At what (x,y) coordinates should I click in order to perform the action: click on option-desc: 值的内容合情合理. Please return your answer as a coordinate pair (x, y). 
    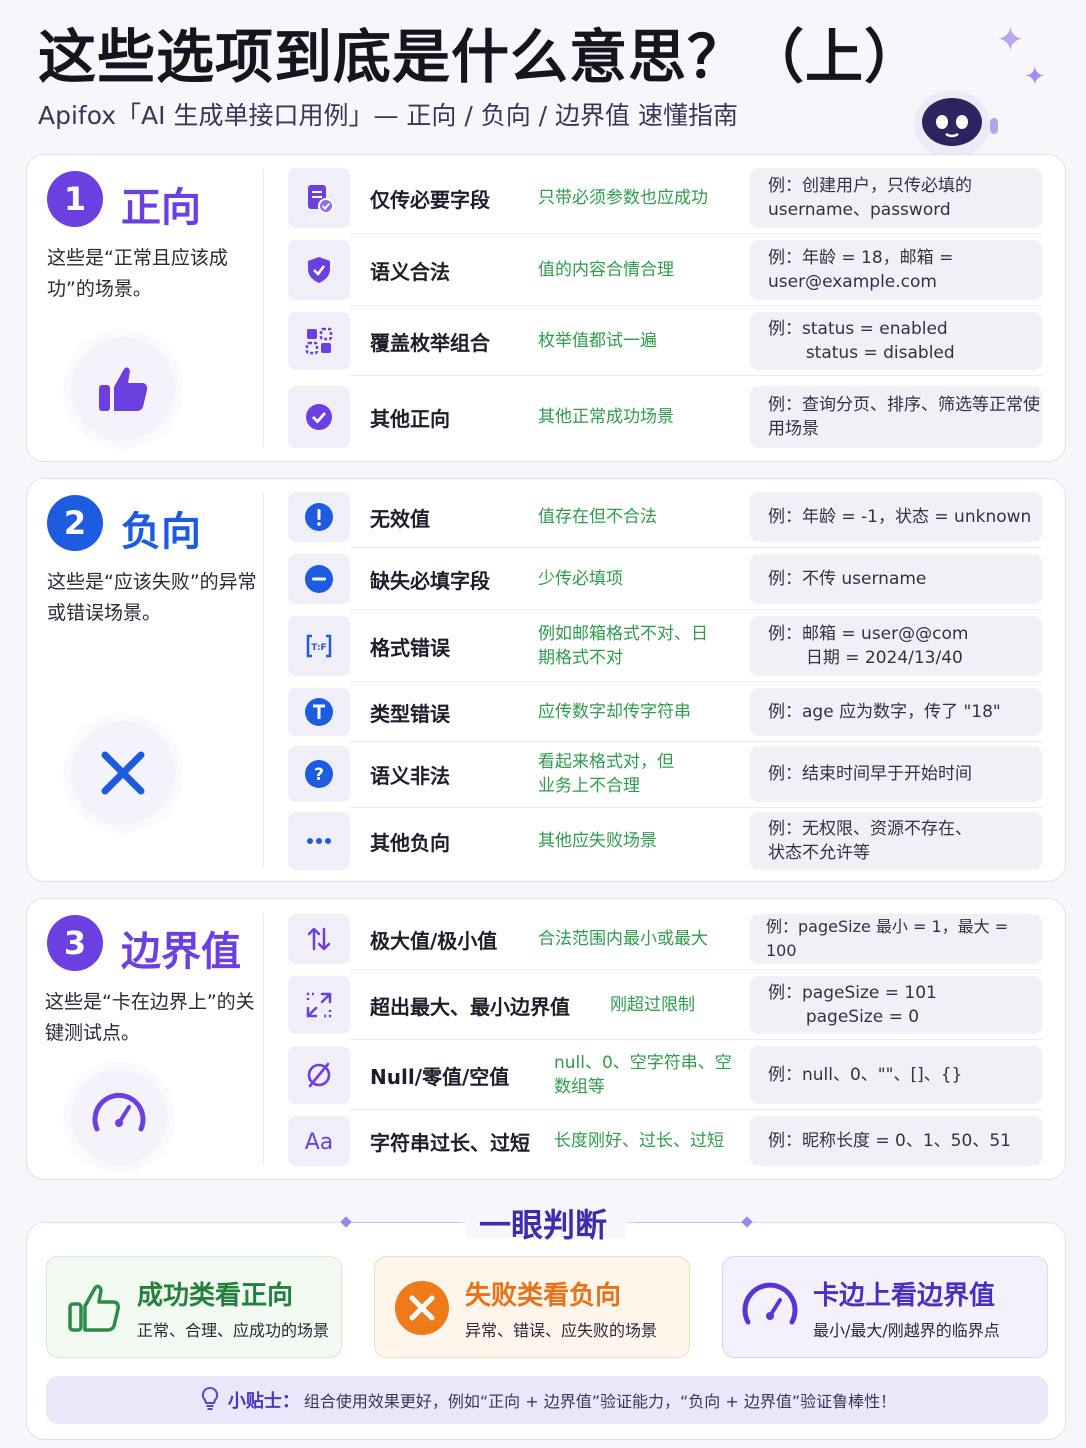
    Looking at the image, I should click on (606, 270).